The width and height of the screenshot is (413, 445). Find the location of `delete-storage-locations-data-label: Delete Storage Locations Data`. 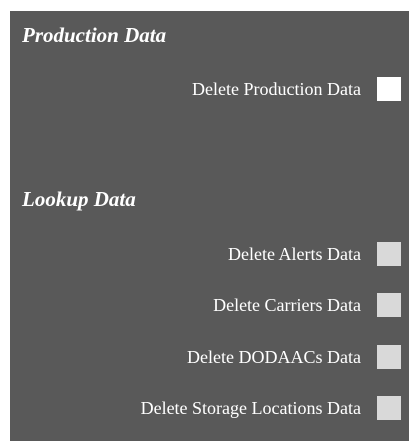

delete-storage-locations-data-label: Delete Storage Locations Data is located at coordinates (250, 408).